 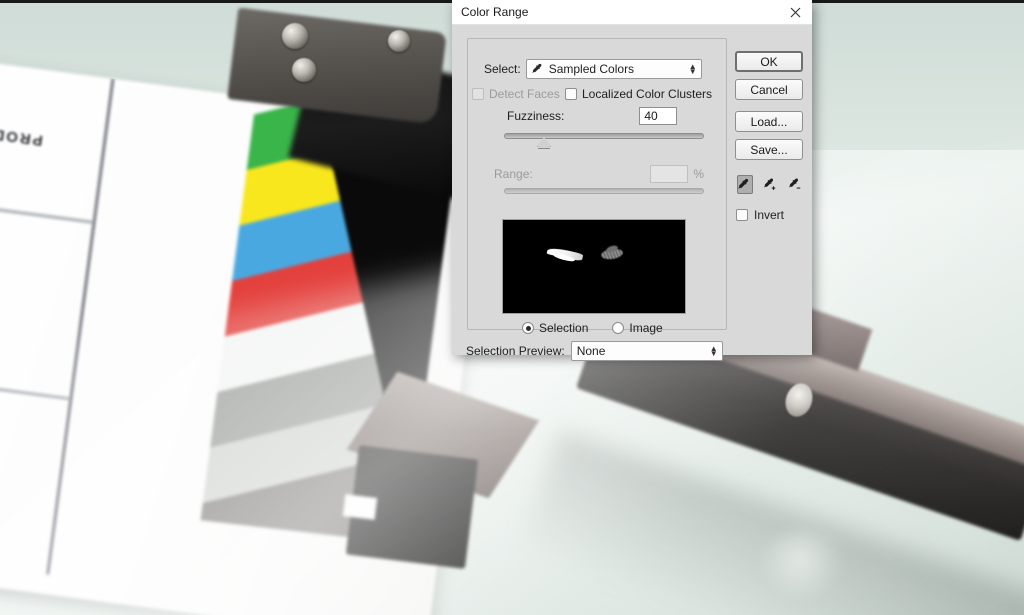 I want to click on selection-preview-row: Selection Preview: None ▲ ▼, so click(x=594, y=351).